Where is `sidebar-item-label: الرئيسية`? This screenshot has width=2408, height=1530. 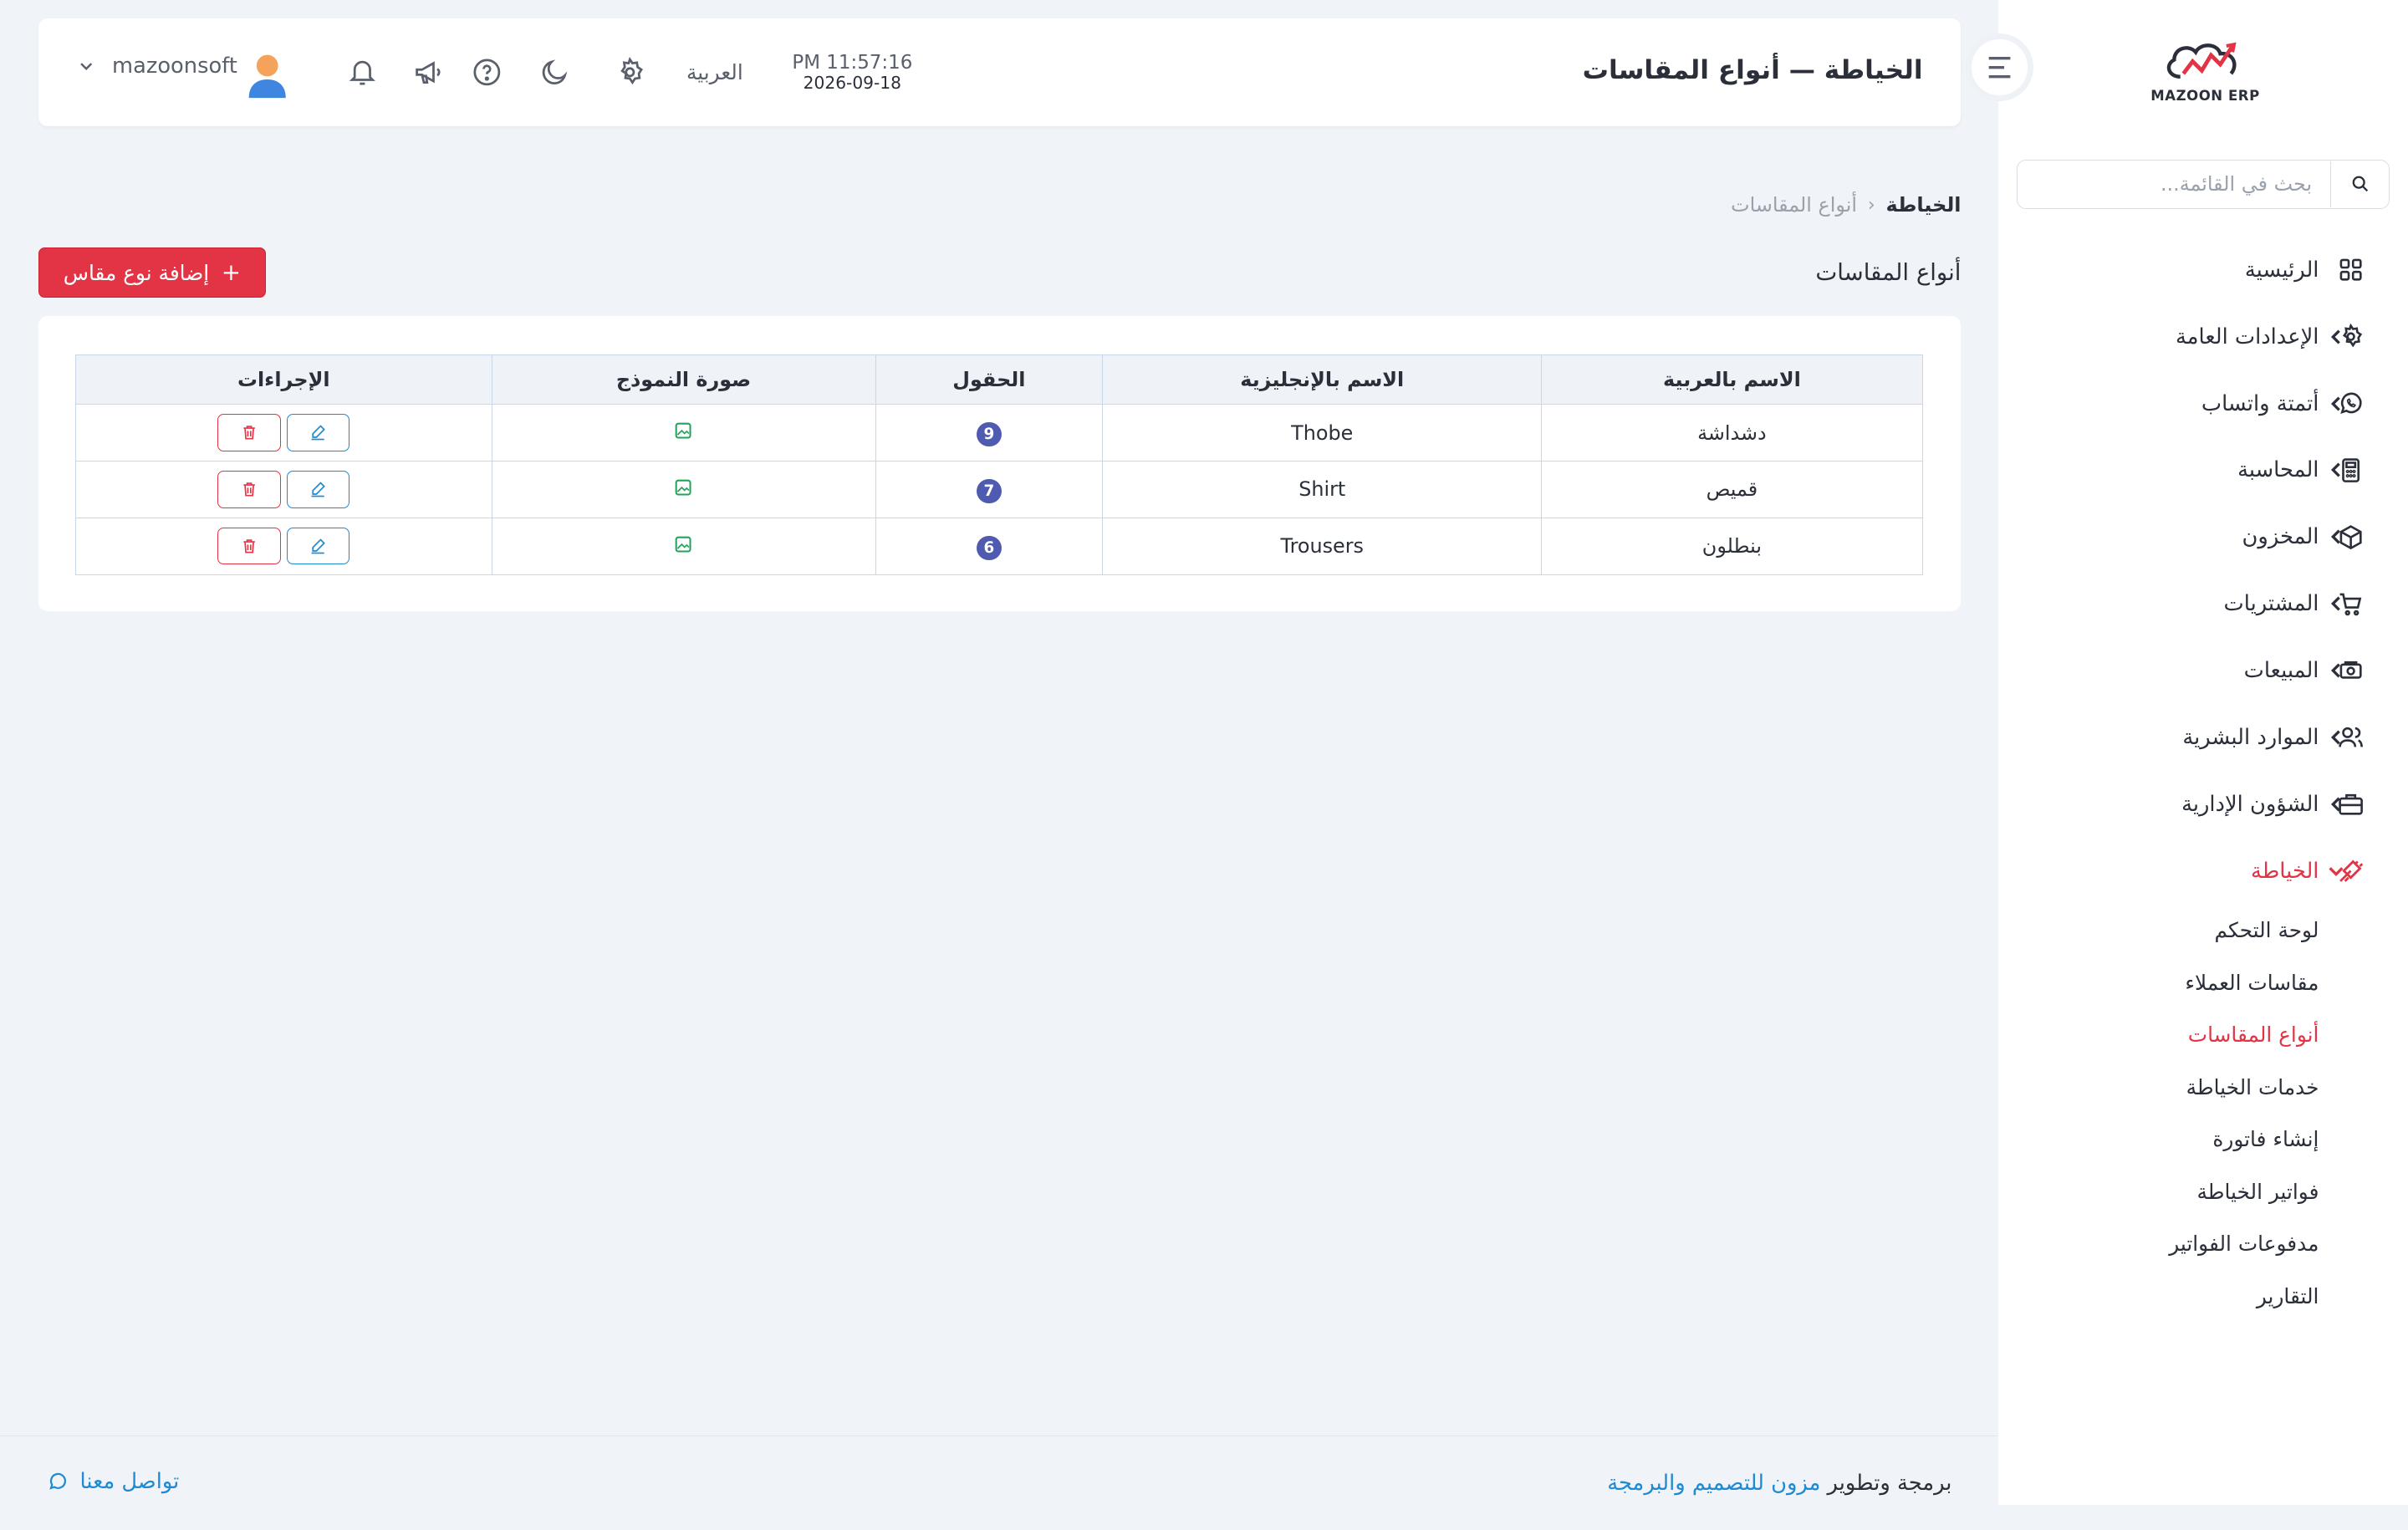 sidebar-item-label: الرئيسية is located at coordinates (2282, 270).